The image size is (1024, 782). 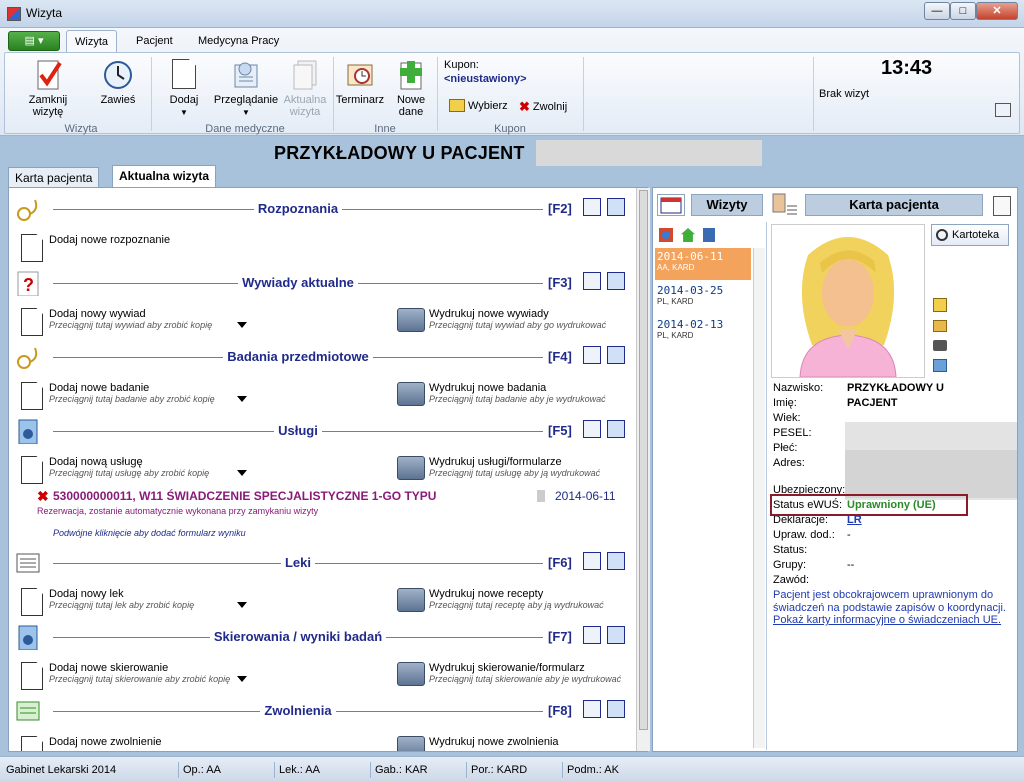 What do you see at coordinates (970, 235) in the screenshot?
I see `kartoteka-button: Kartoteka` at bounding box center [970, 235].